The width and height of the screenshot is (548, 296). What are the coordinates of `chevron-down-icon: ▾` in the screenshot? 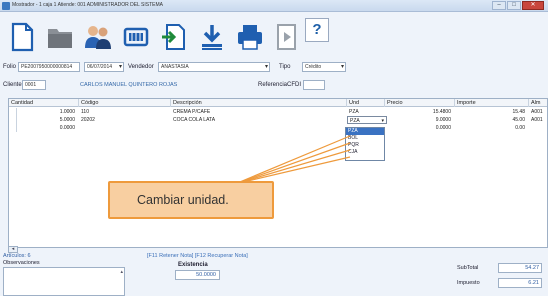 It's located at (382, 121).